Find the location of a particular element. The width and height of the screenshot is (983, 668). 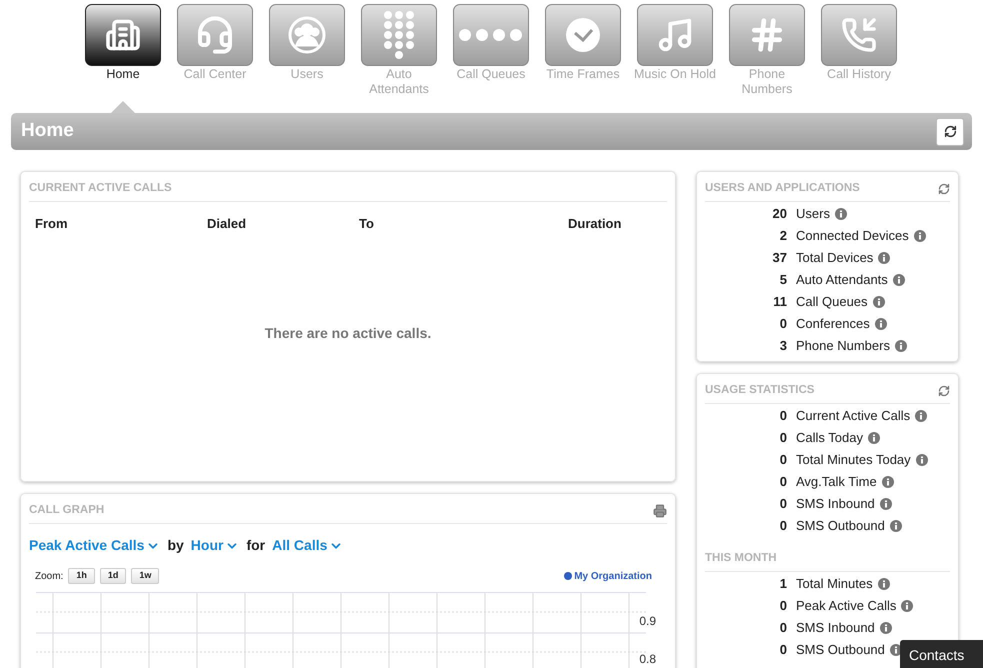

card-title: USERS AND APPLICATIONS is located at coordinates (782, 188).